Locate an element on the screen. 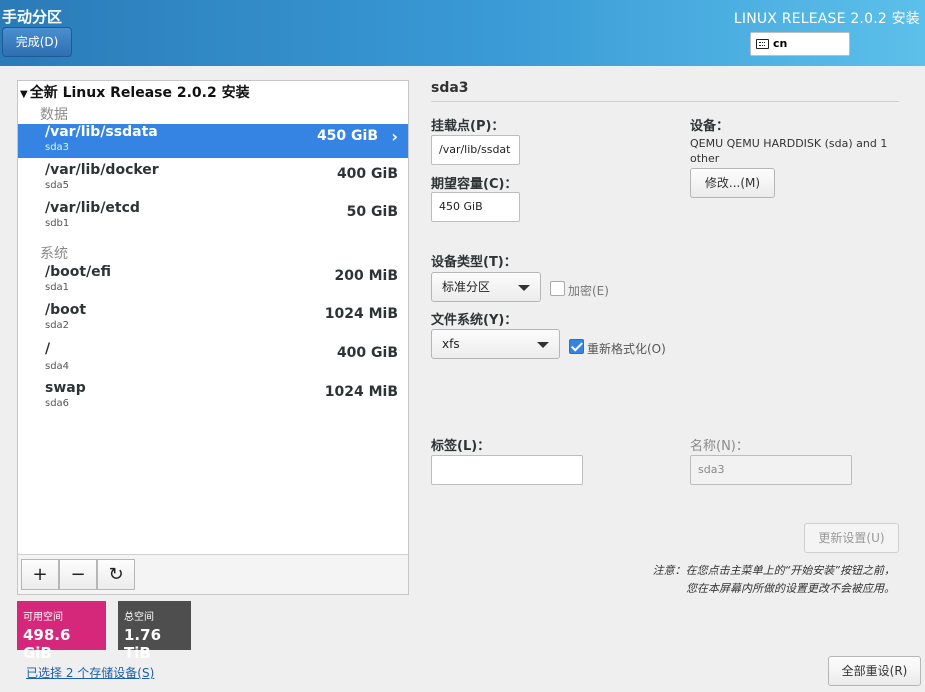 This screenshot has width=925, height=692. partition-mount: swap is located at coordinates (65, 388).